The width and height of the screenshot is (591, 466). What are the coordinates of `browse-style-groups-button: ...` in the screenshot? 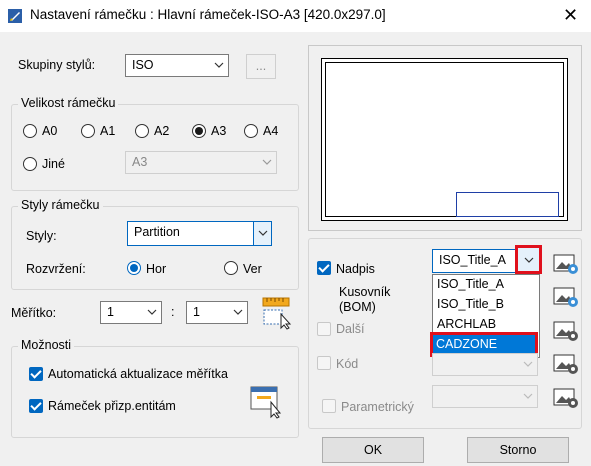 It's located at (261, 66).